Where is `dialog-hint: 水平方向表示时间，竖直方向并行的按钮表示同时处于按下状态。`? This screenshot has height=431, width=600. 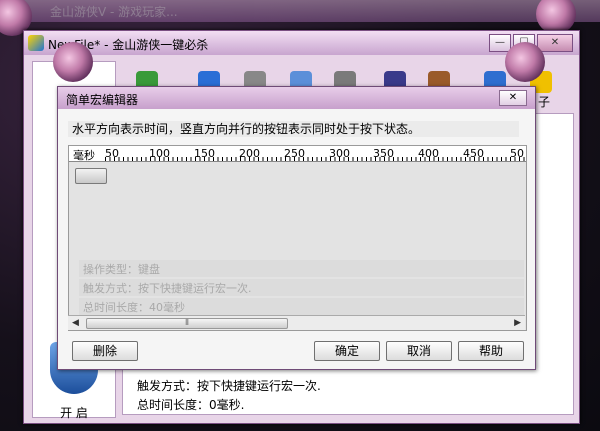
dialog-hint: 水平方向表示时间，竖直方向并行的按钮表示同时处于按下状态。 is located at coordinates (293, 129).